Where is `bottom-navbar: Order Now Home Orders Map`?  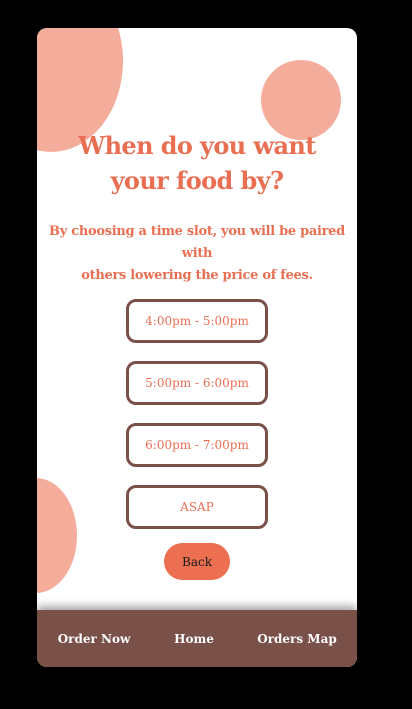 bottom-navbar: Order Now Home Orders Map is located at coordinates (197, 638).